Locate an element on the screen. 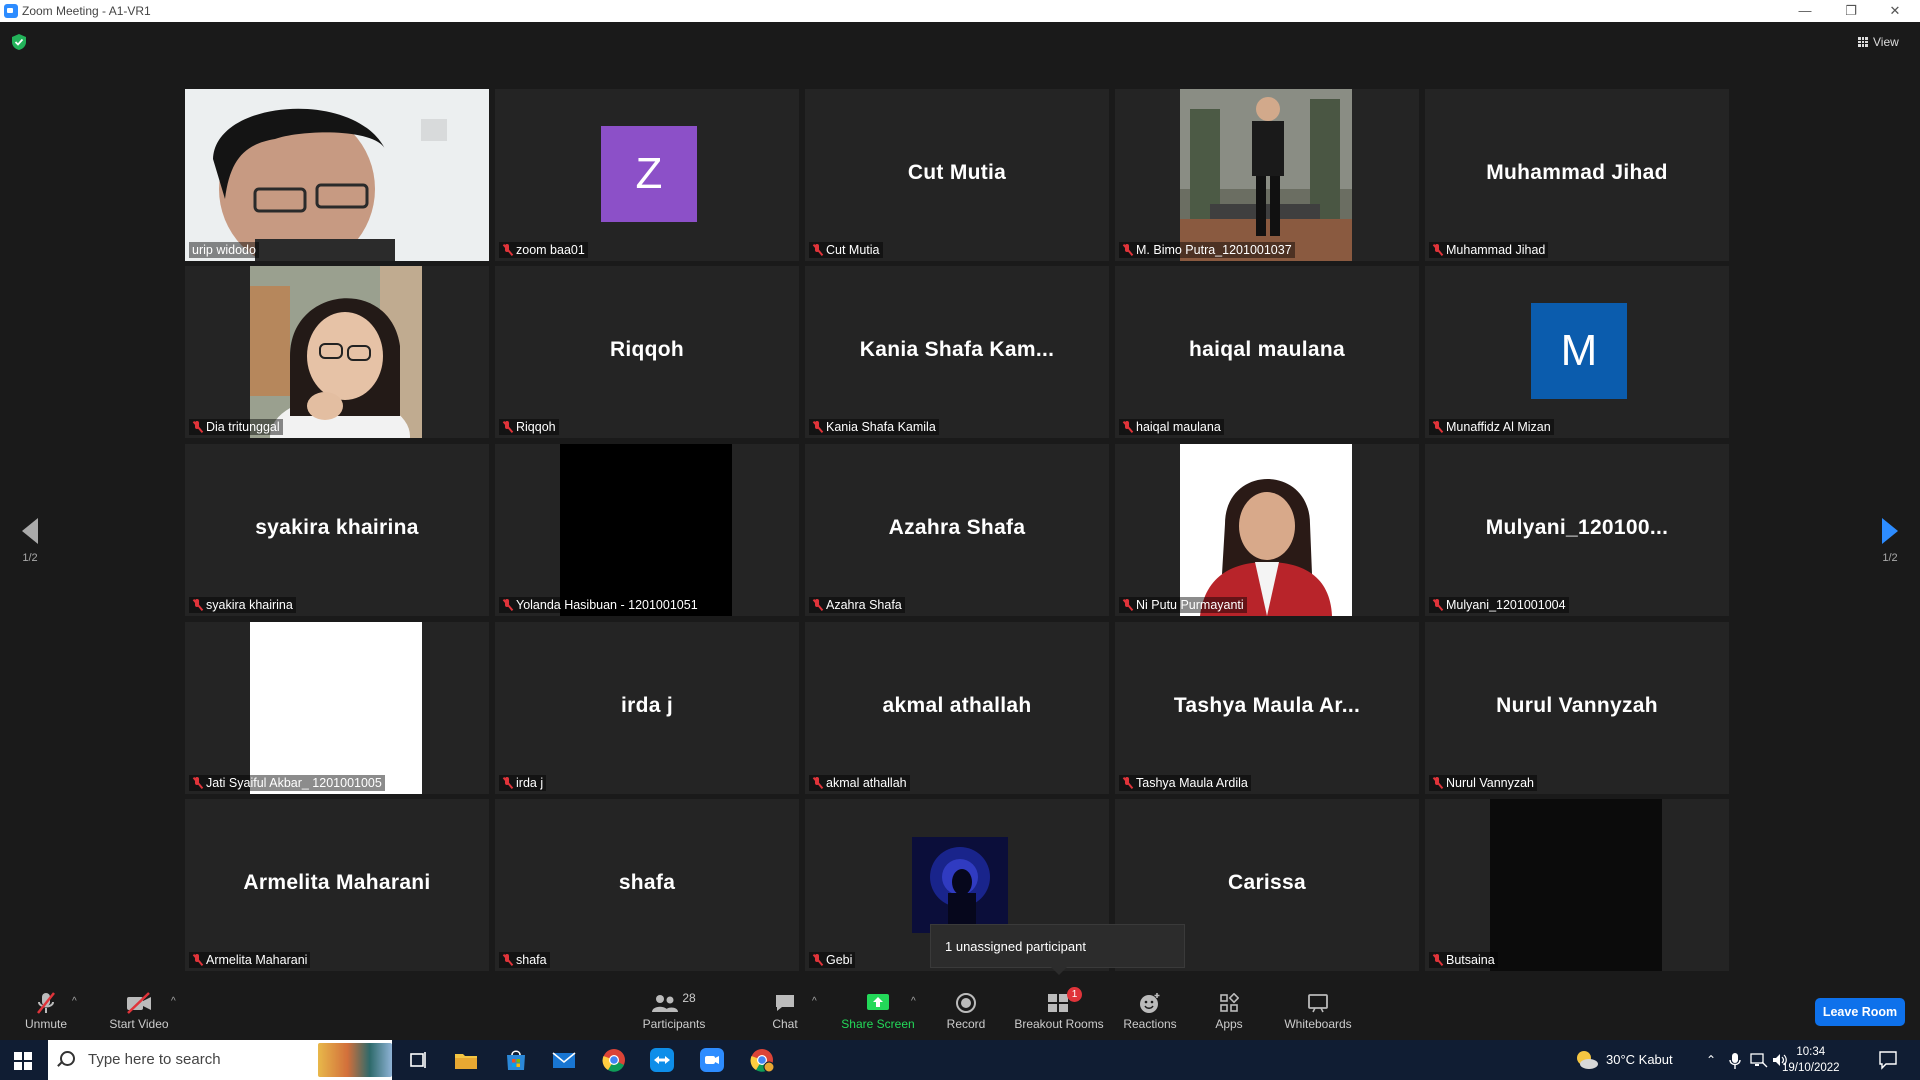 The image size is (1920, 1080). microphone-icon is located at coordinates (1735, 1061).